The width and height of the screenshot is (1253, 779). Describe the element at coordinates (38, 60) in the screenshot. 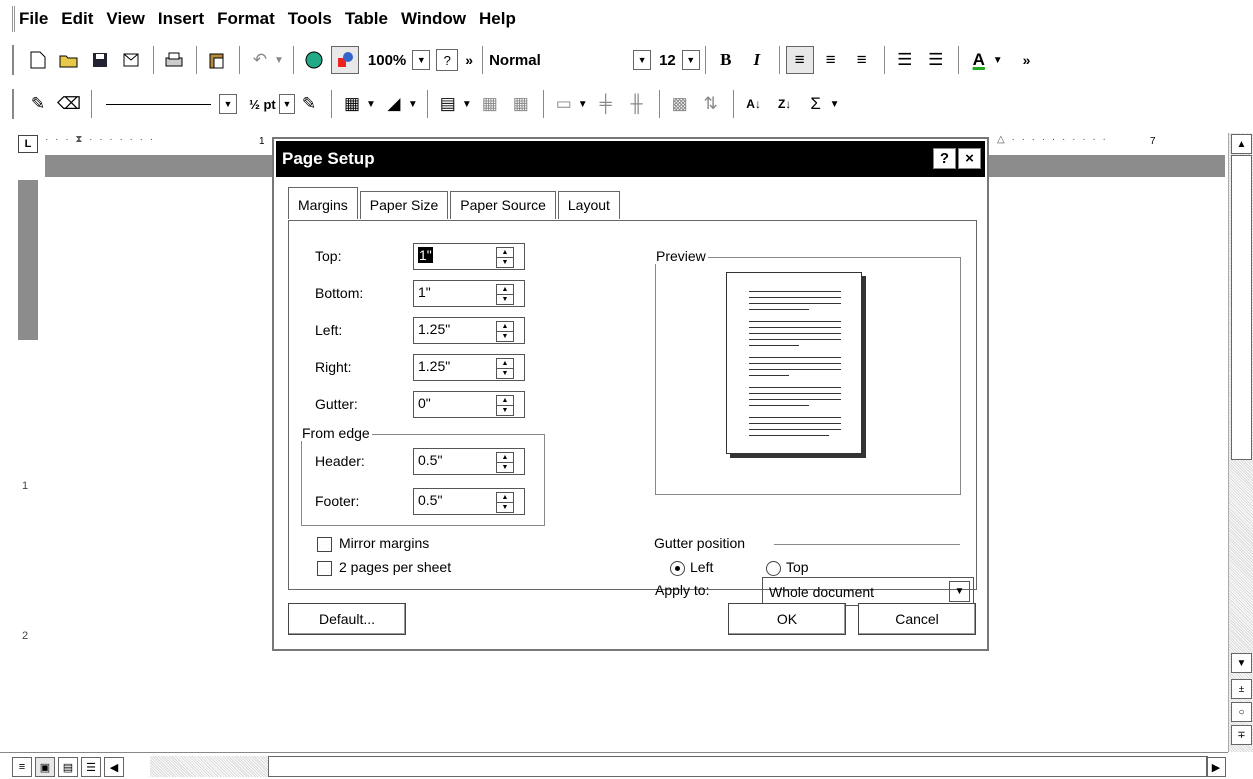

I see `new-document-icon` at that location.